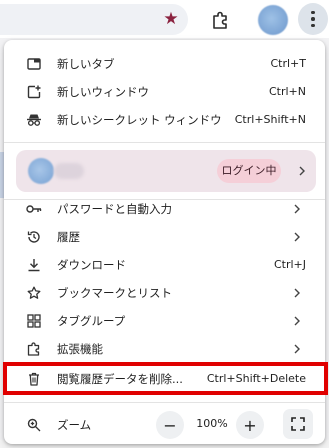 The image size is (329, 448). I want to click on menu-item-label: 履歴, so click(68, 237).